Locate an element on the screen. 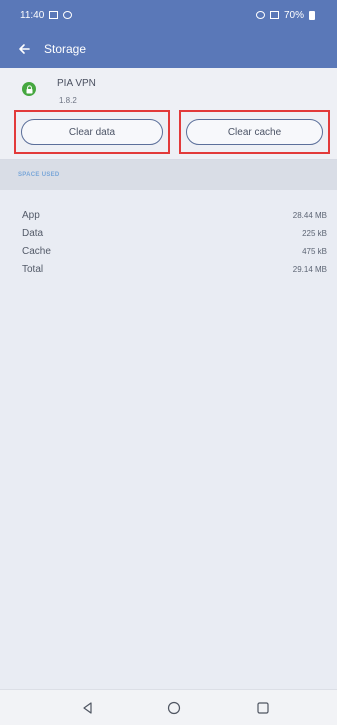 The height and width of the screenshot is (725, 337). notification-icon is located at coordinates (54, 15).